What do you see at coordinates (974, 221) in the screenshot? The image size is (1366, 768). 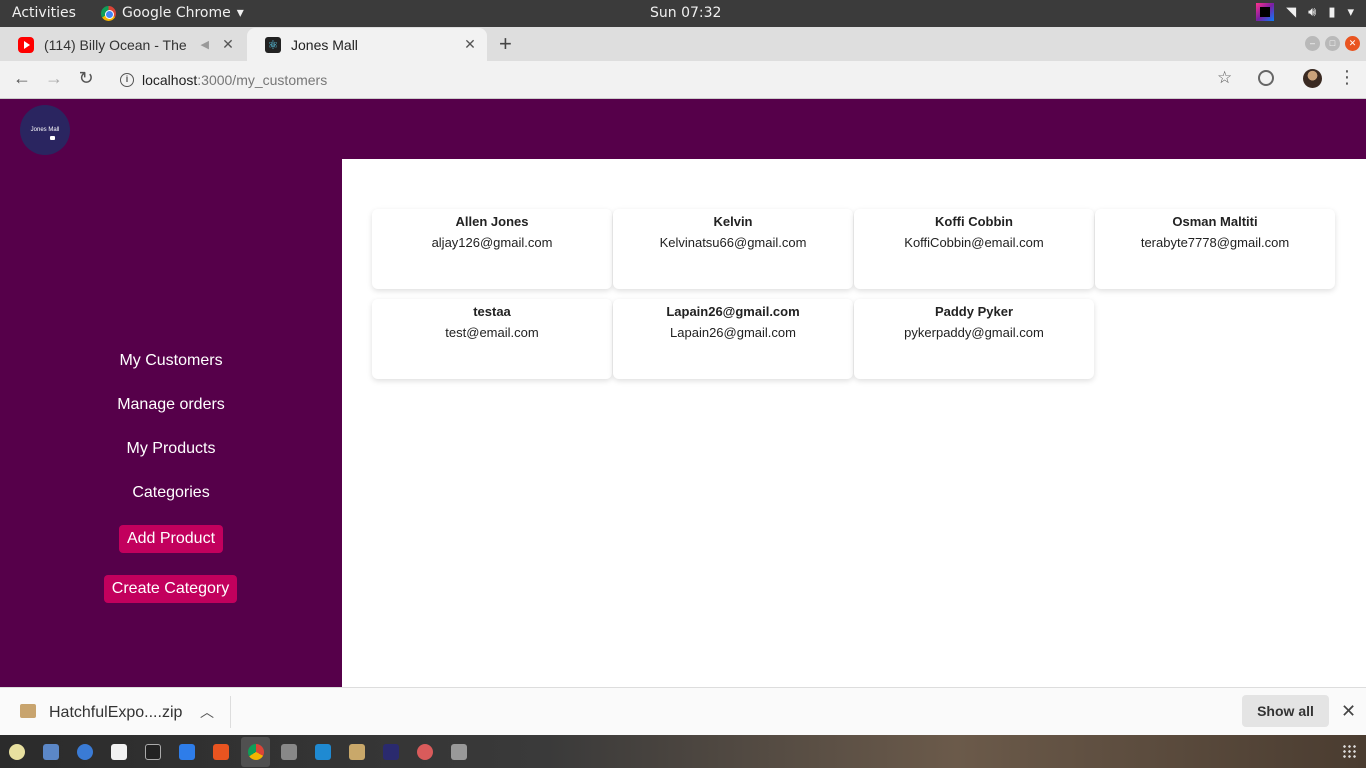 I see `customer-name: Koffi Cobbin` at bounding box center [974, 221].